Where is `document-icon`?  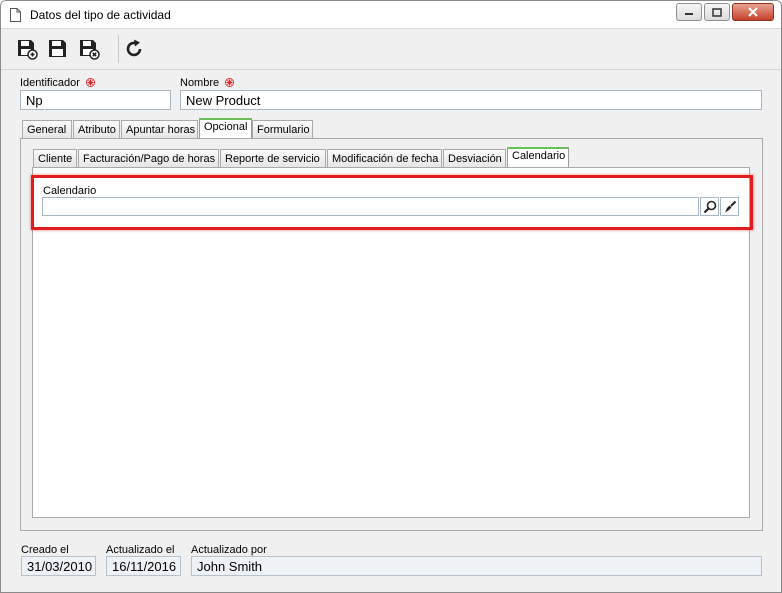 document-icon is located at coordinates (15, 15).